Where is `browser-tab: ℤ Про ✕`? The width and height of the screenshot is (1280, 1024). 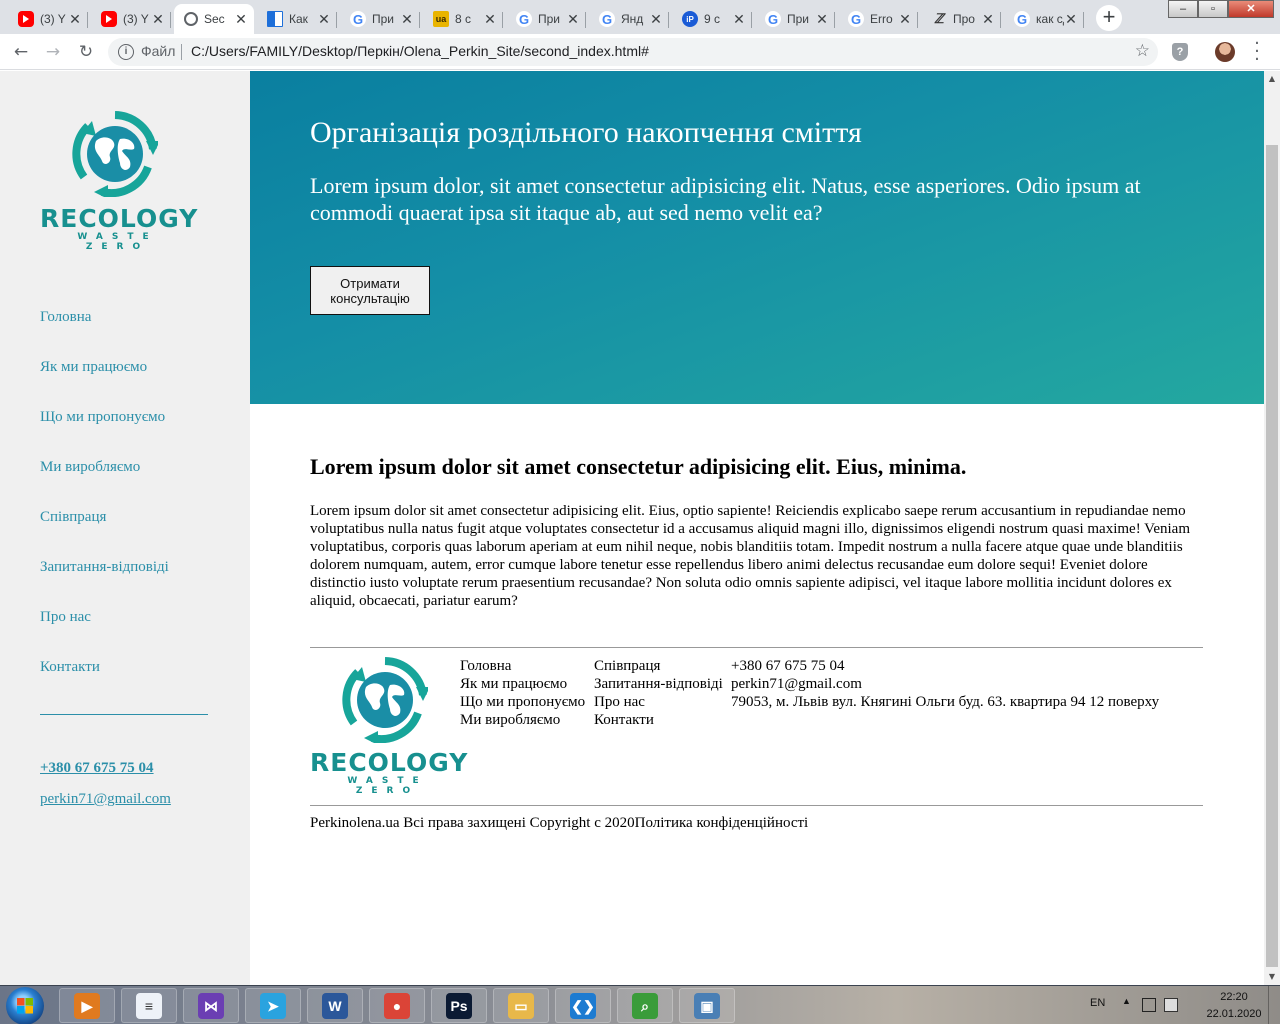
browser-tab: ℤ Про ✕ is located at coordinates (961, 19).